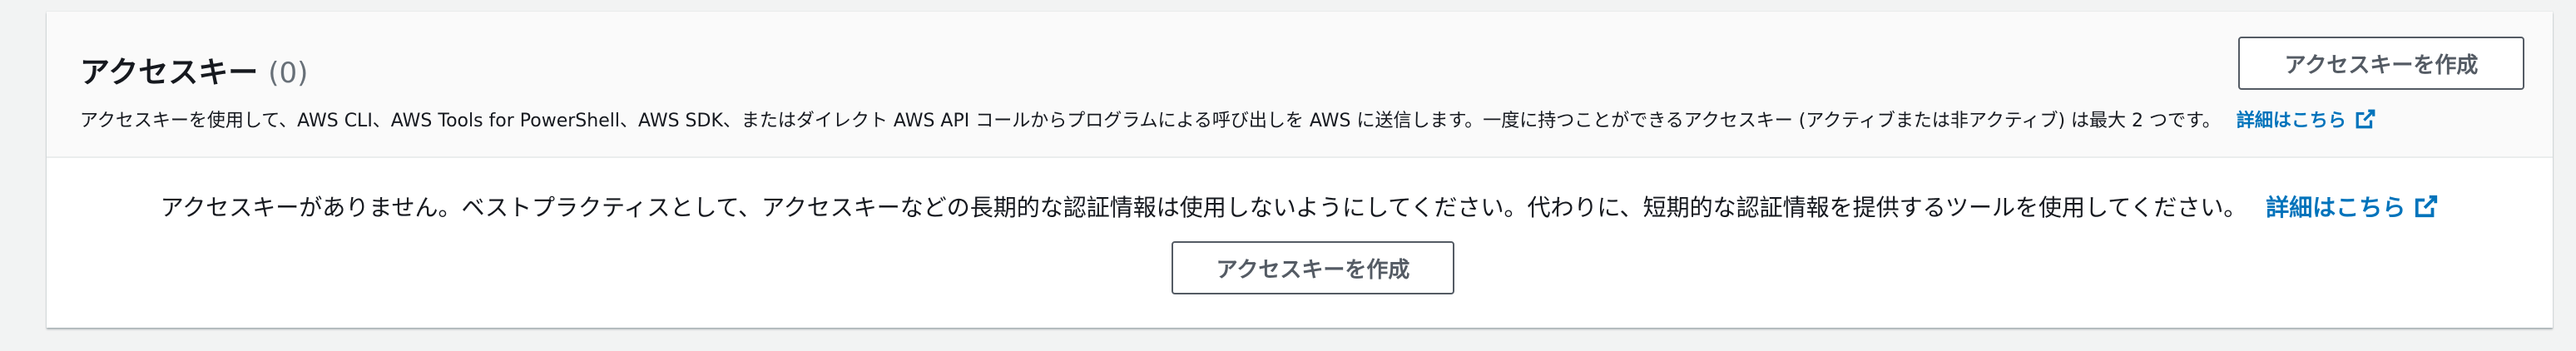  I want to click on empty-state-create-access-key-button: アクセスキーを作成, so click(1313, 268).